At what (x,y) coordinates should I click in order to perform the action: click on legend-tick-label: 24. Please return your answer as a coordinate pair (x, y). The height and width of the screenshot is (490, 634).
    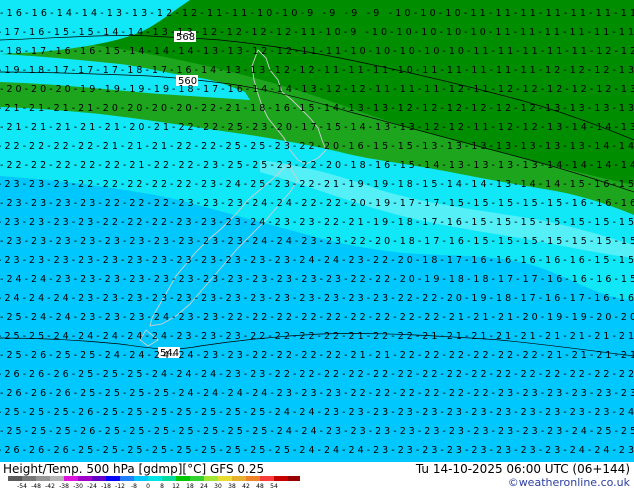
    Looking at the image, I should click on (204, 486).